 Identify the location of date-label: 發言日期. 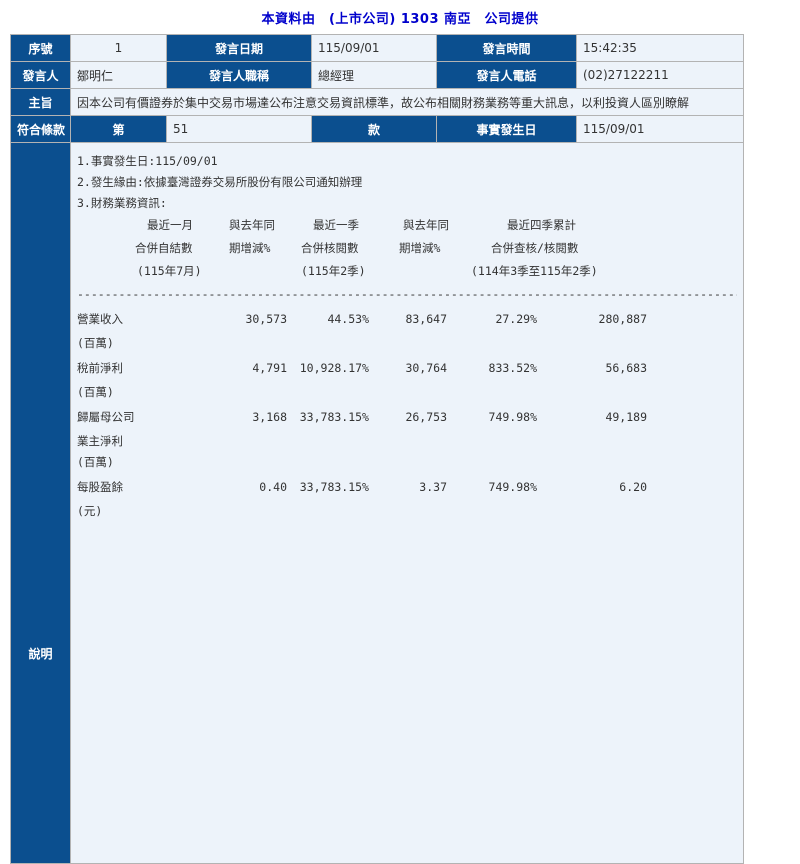
(239, 48).